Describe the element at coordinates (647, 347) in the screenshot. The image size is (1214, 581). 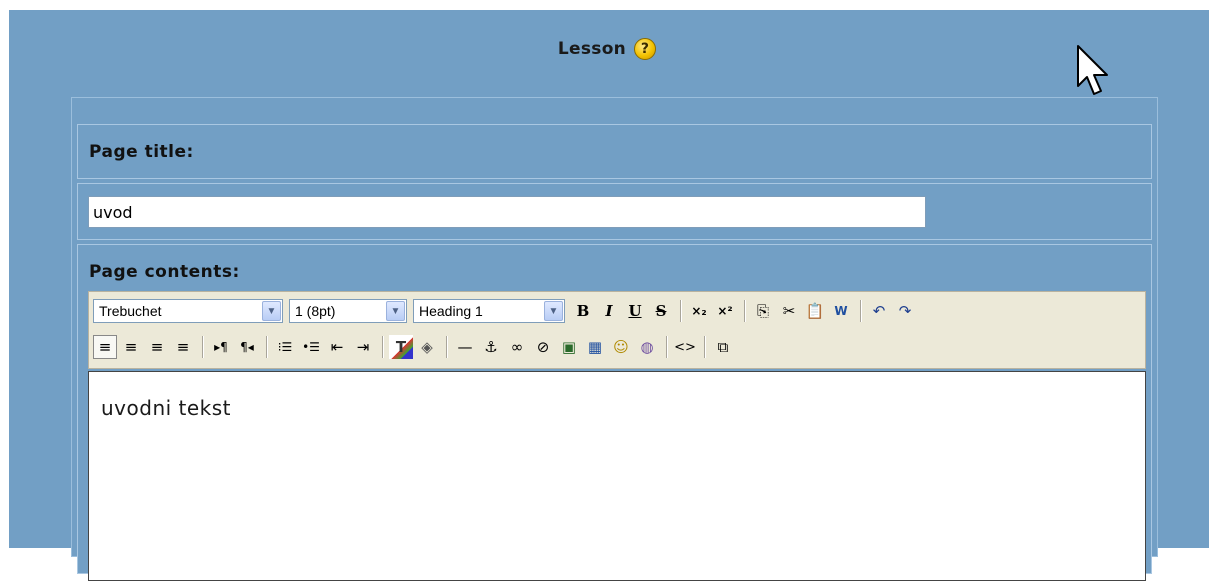
I see `special-char-button: ◍` at that location.